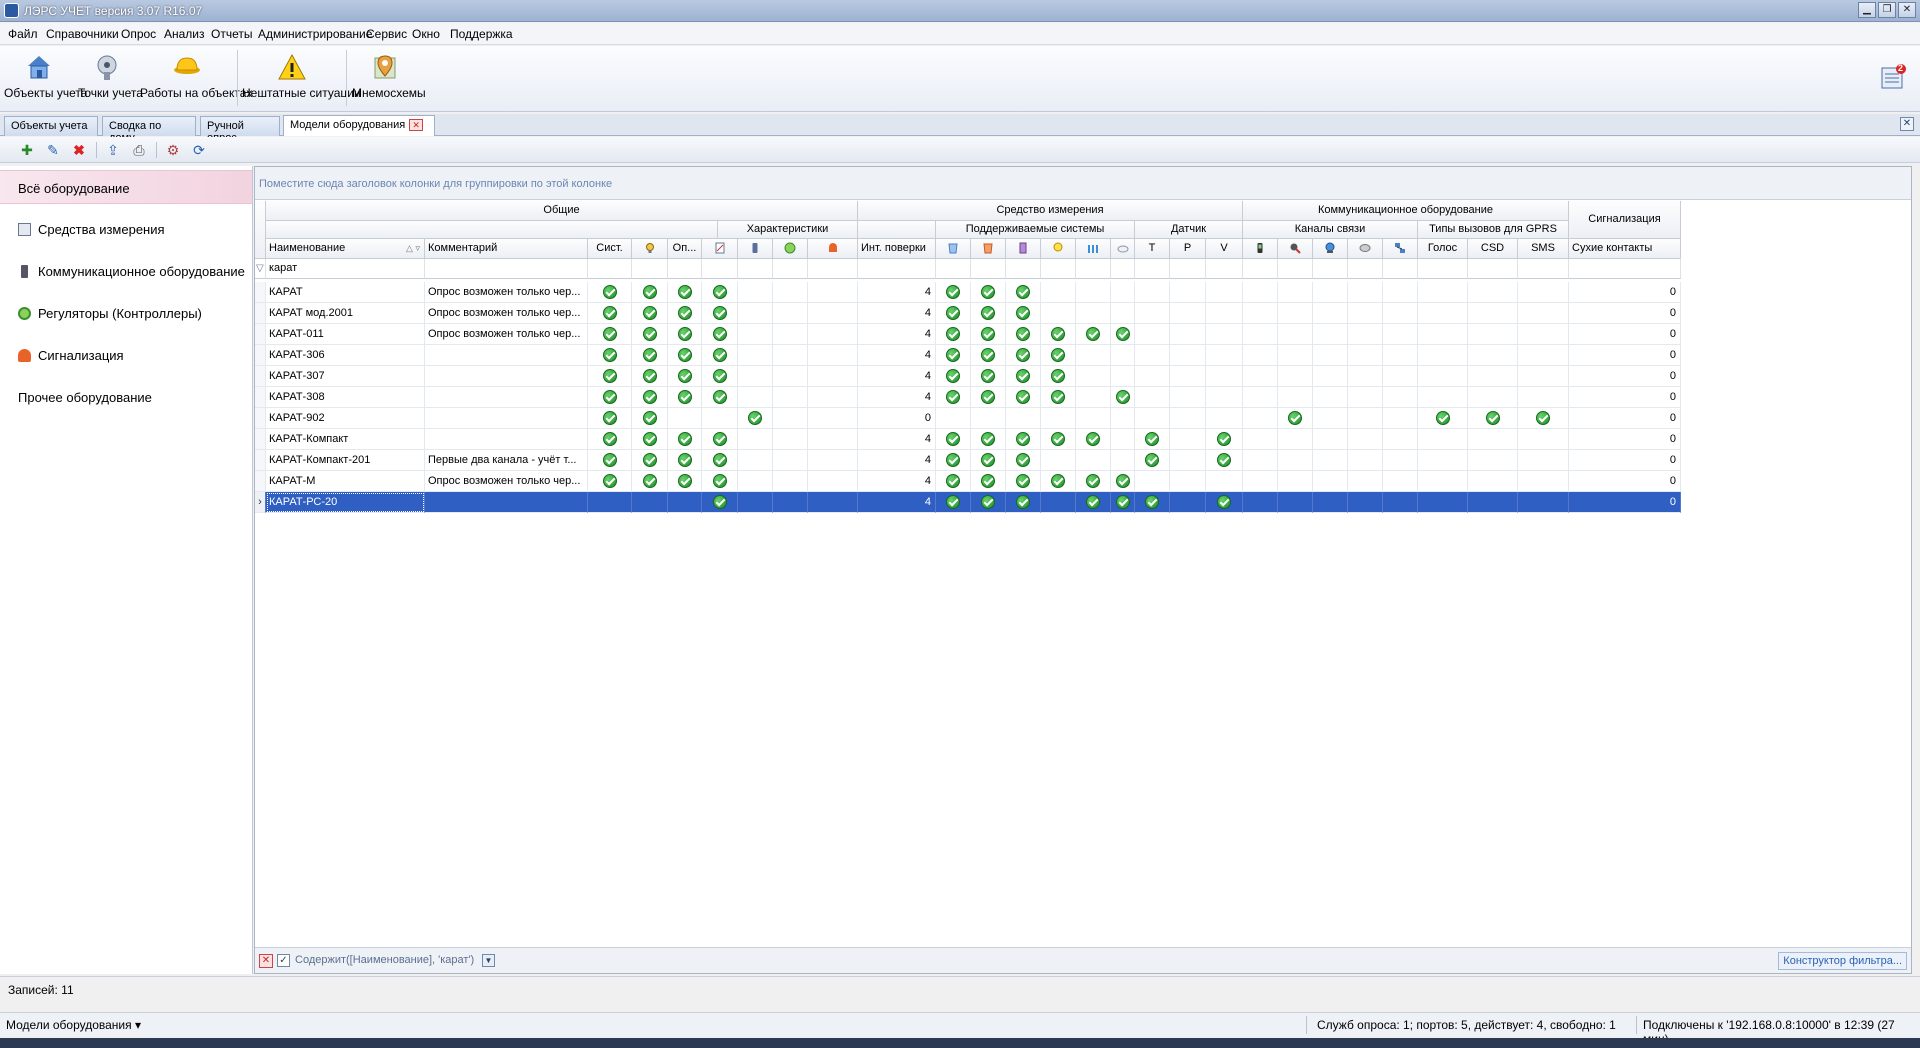 The width and height of the screenshot is (1920, 1048). I want to click on table-row: › КАРАТ-РС-20 4 0, so click(968, 502).